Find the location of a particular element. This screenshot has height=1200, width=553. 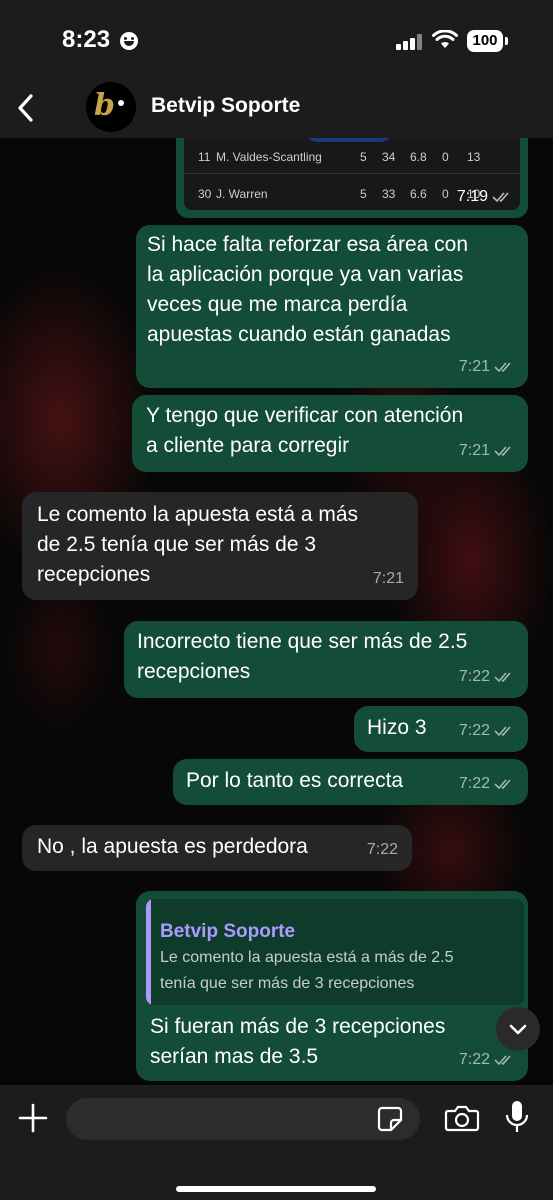

avatar: b is located at coordinates (111, 107).